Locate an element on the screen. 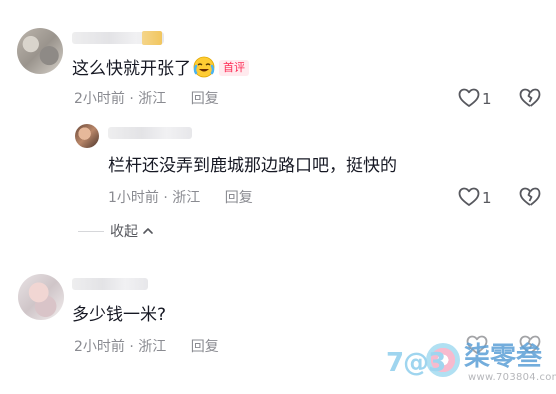  comment-text-2: 多少钱一米? is located at coordinates (119, 315).